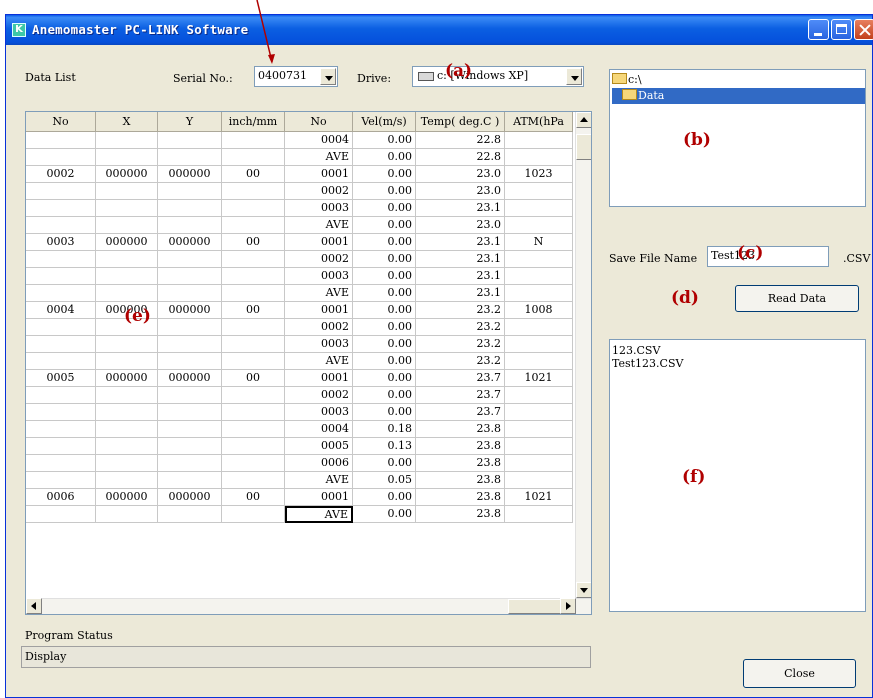  What do you see at coordinates (459, 71) in the screenshot?
I see `annotation-marker-a: (a)` at bounding box center [459, 71].